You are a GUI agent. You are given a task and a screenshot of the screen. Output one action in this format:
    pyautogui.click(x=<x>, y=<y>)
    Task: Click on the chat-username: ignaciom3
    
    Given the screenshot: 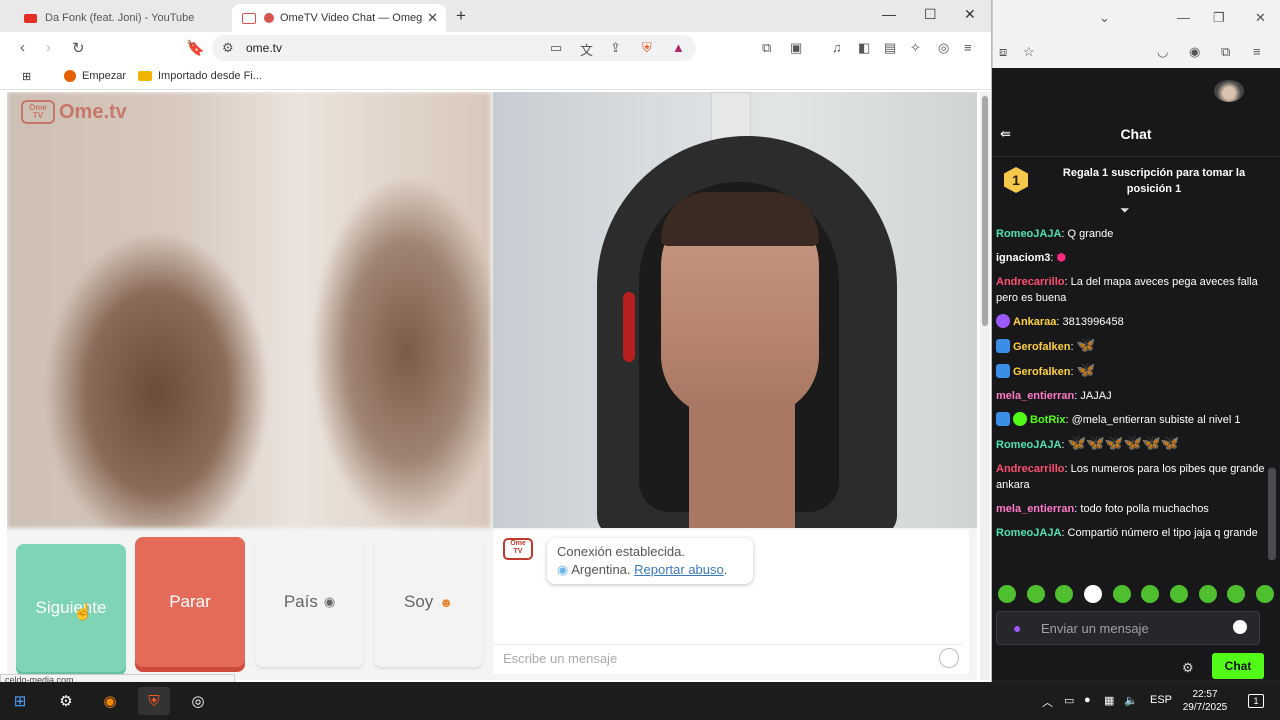 What is the action you would take?
    pyautogui.click(x=1023, y=258)
    